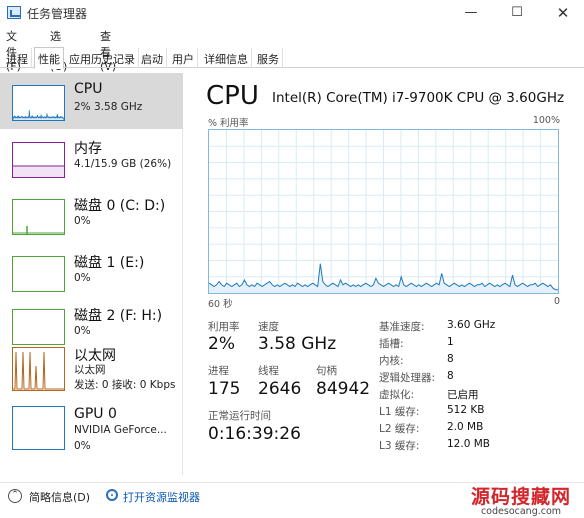  Describe the element at coordinates (268, 327) in the screenshot. I see `speed-label: 速度` at that location.